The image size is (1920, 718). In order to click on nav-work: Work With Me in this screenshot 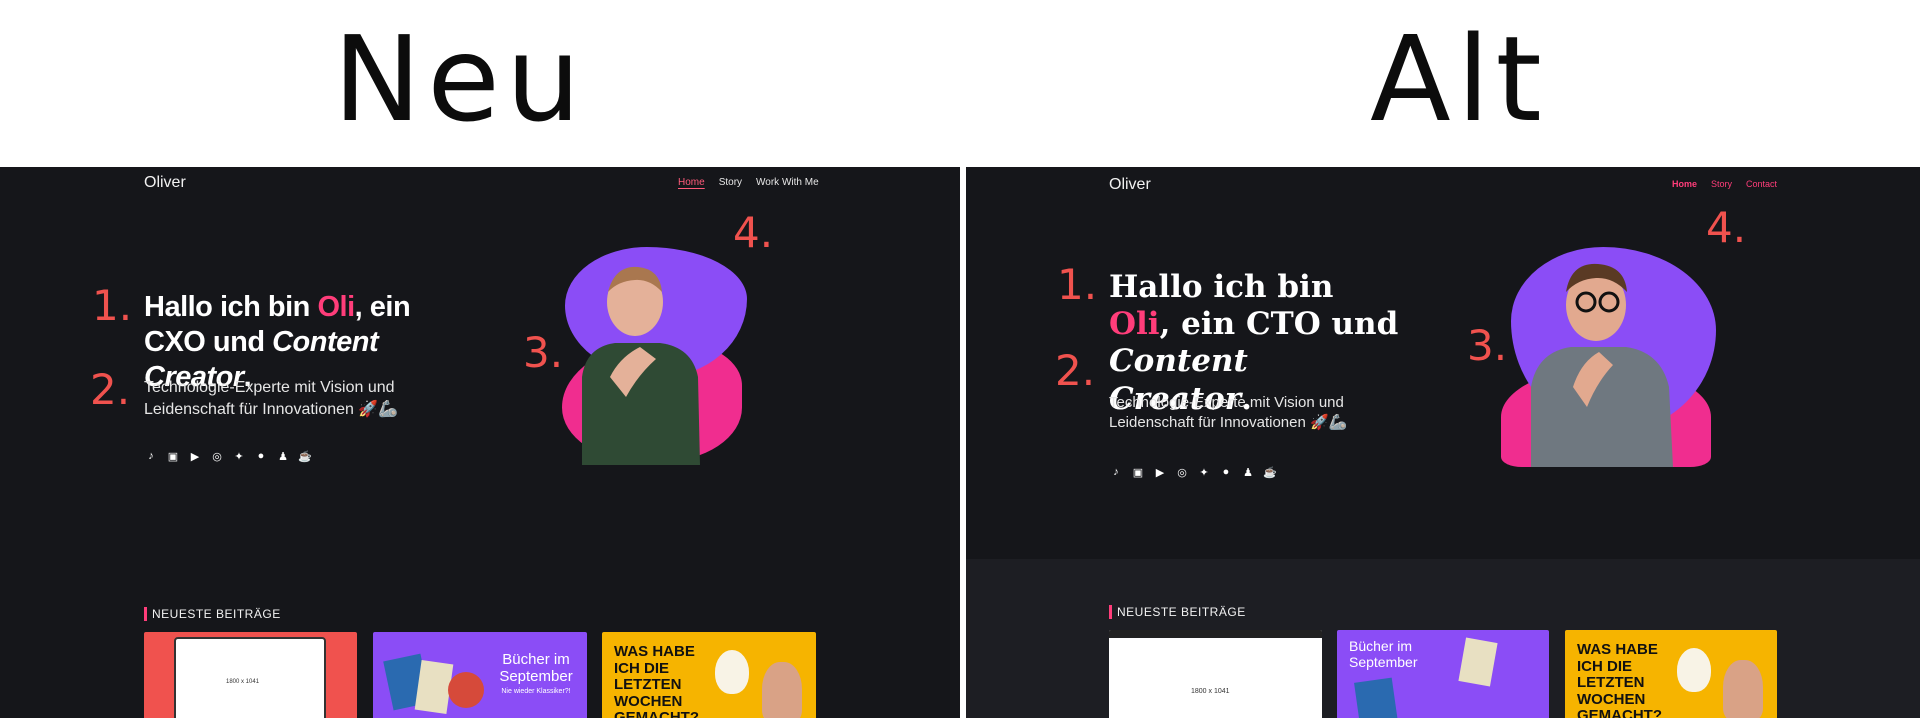, I will do `click(787, 182)`.